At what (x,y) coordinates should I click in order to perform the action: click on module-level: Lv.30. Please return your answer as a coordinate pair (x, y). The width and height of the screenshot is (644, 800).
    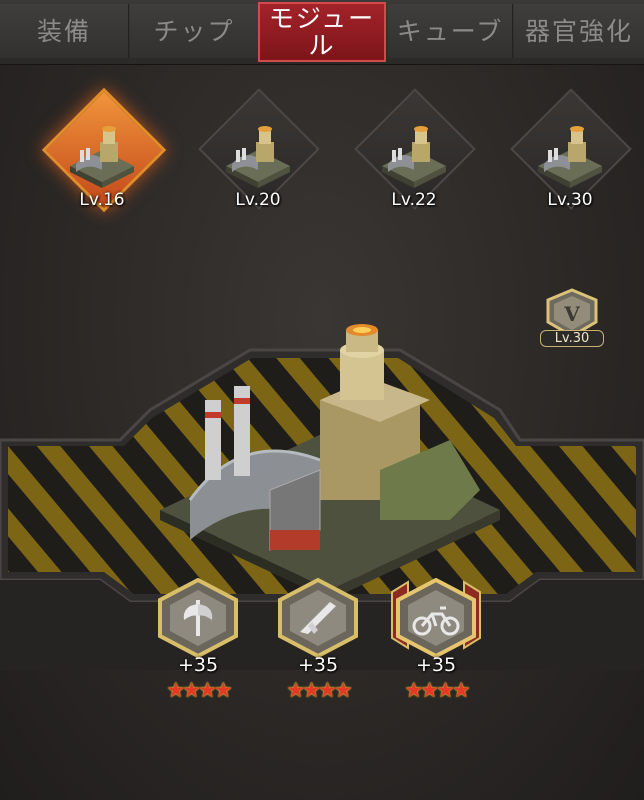
    Looking at the image, I should click on (570, 200).